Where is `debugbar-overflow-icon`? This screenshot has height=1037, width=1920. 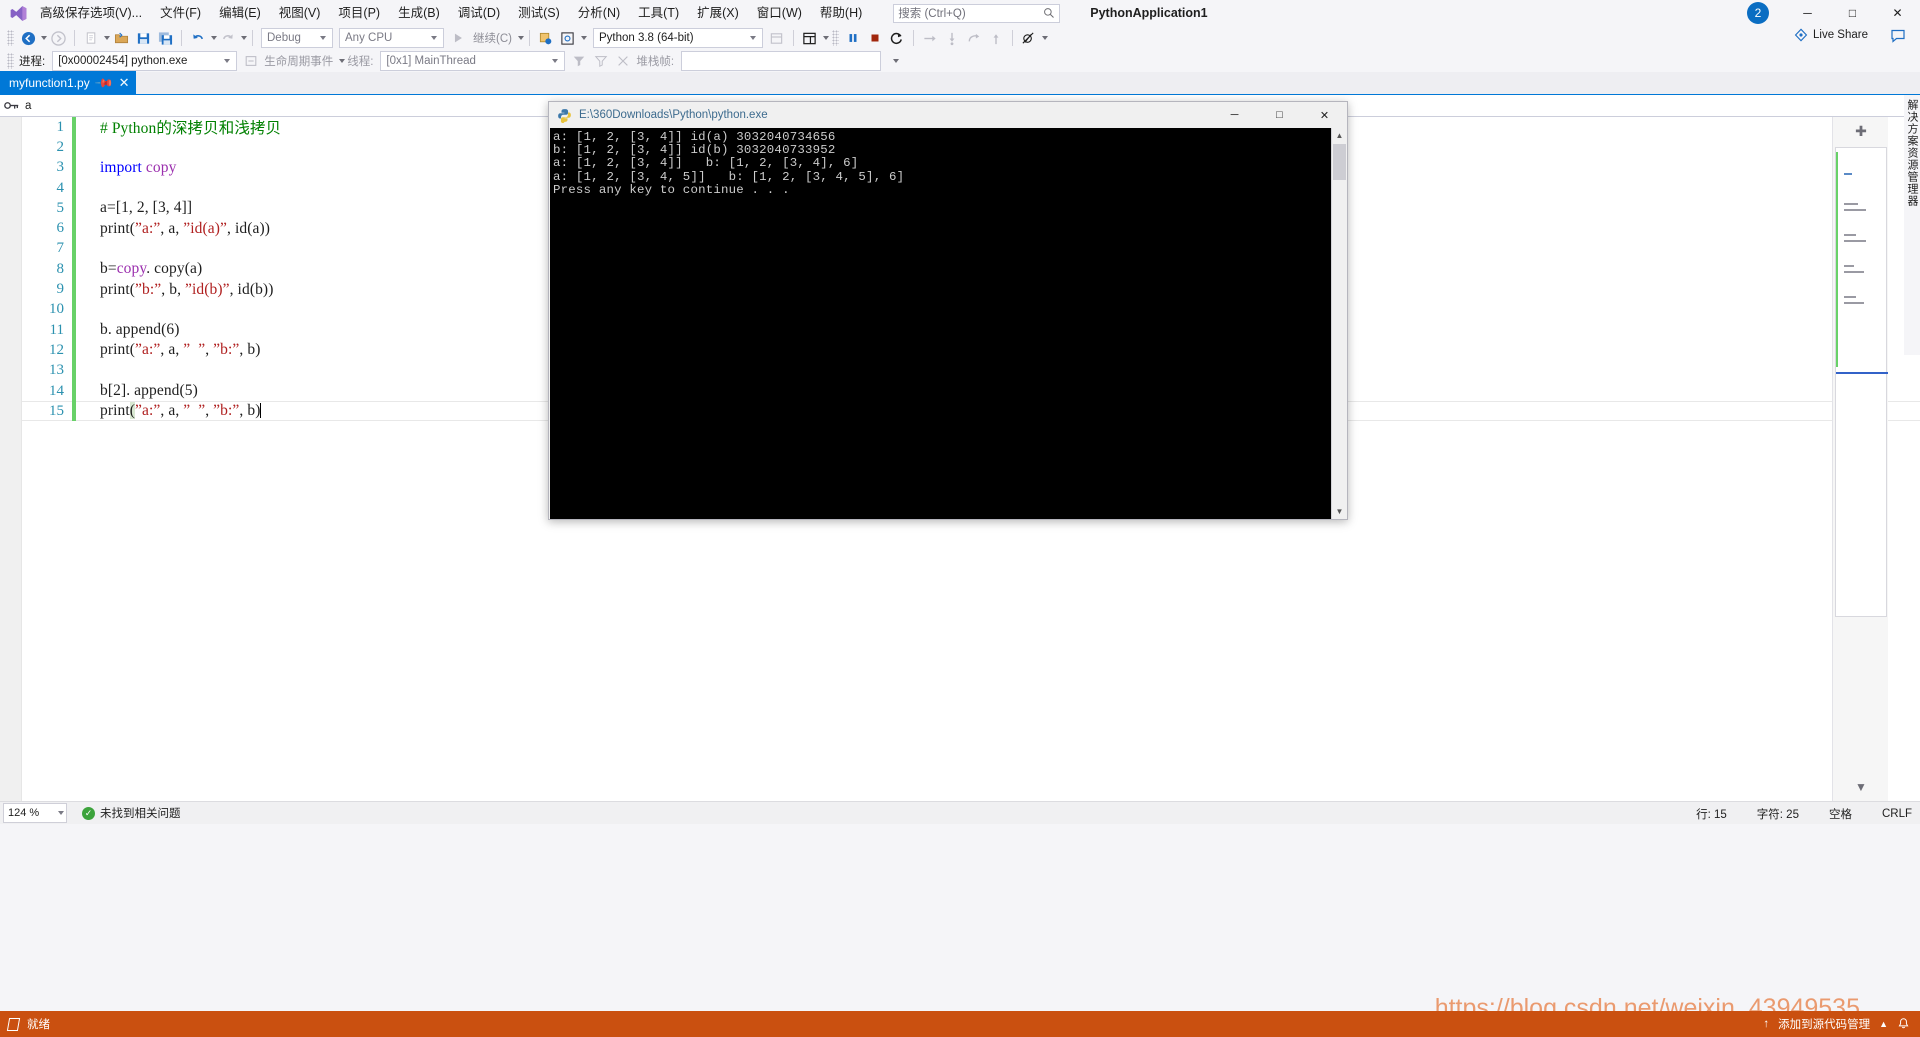
debugbar-overflow-icon is located at coordinates (896, 61).